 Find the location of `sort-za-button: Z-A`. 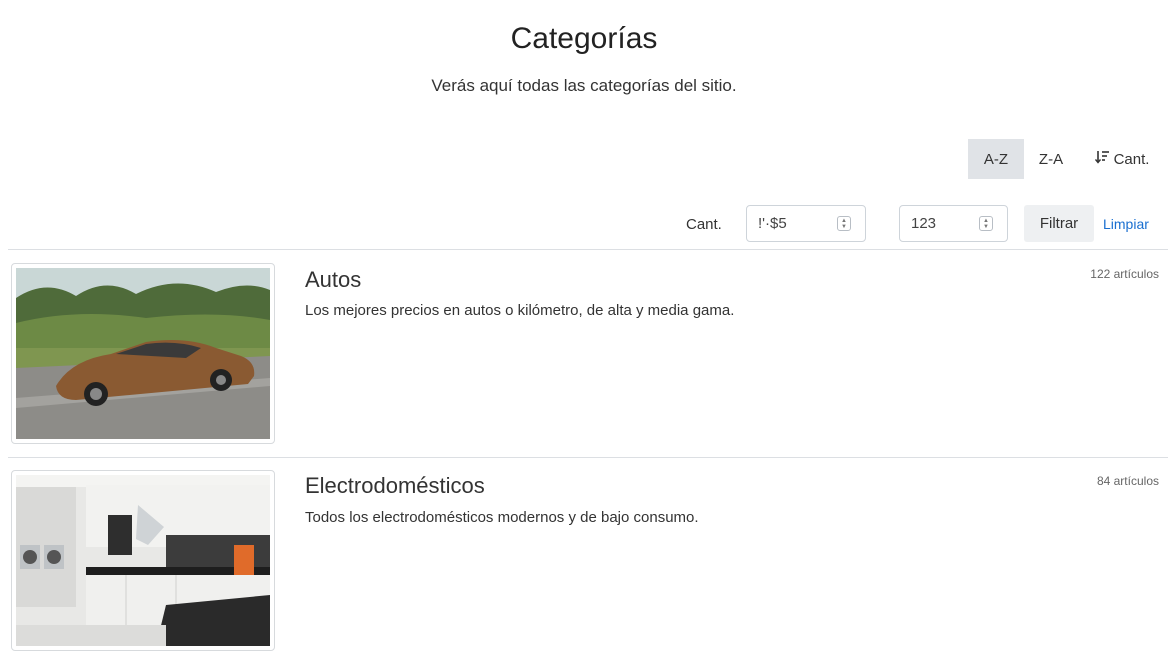

sort-za-button: Z-A is located at coordinates (1051, 159).